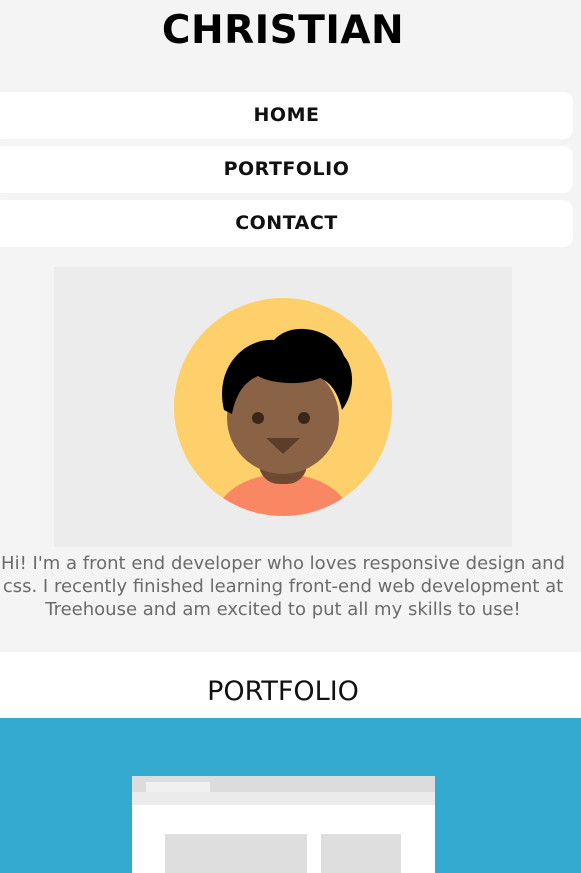 The image size is (581, 873). Describe the element at coordinates (286, 169) in the screenshot. I see `nav-portfolio-link: PORTFOLIO` at that location.